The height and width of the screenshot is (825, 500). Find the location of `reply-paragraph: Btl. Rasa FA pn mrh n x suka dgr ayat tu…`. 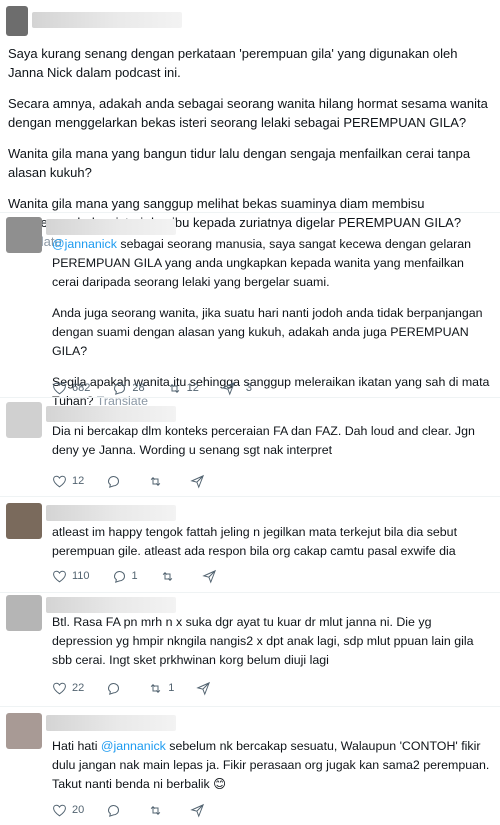

reply-paragraph: Btl. Rasa FA pn mrh n x suka dgr ayat tu… is located at coordinates (263, 641).